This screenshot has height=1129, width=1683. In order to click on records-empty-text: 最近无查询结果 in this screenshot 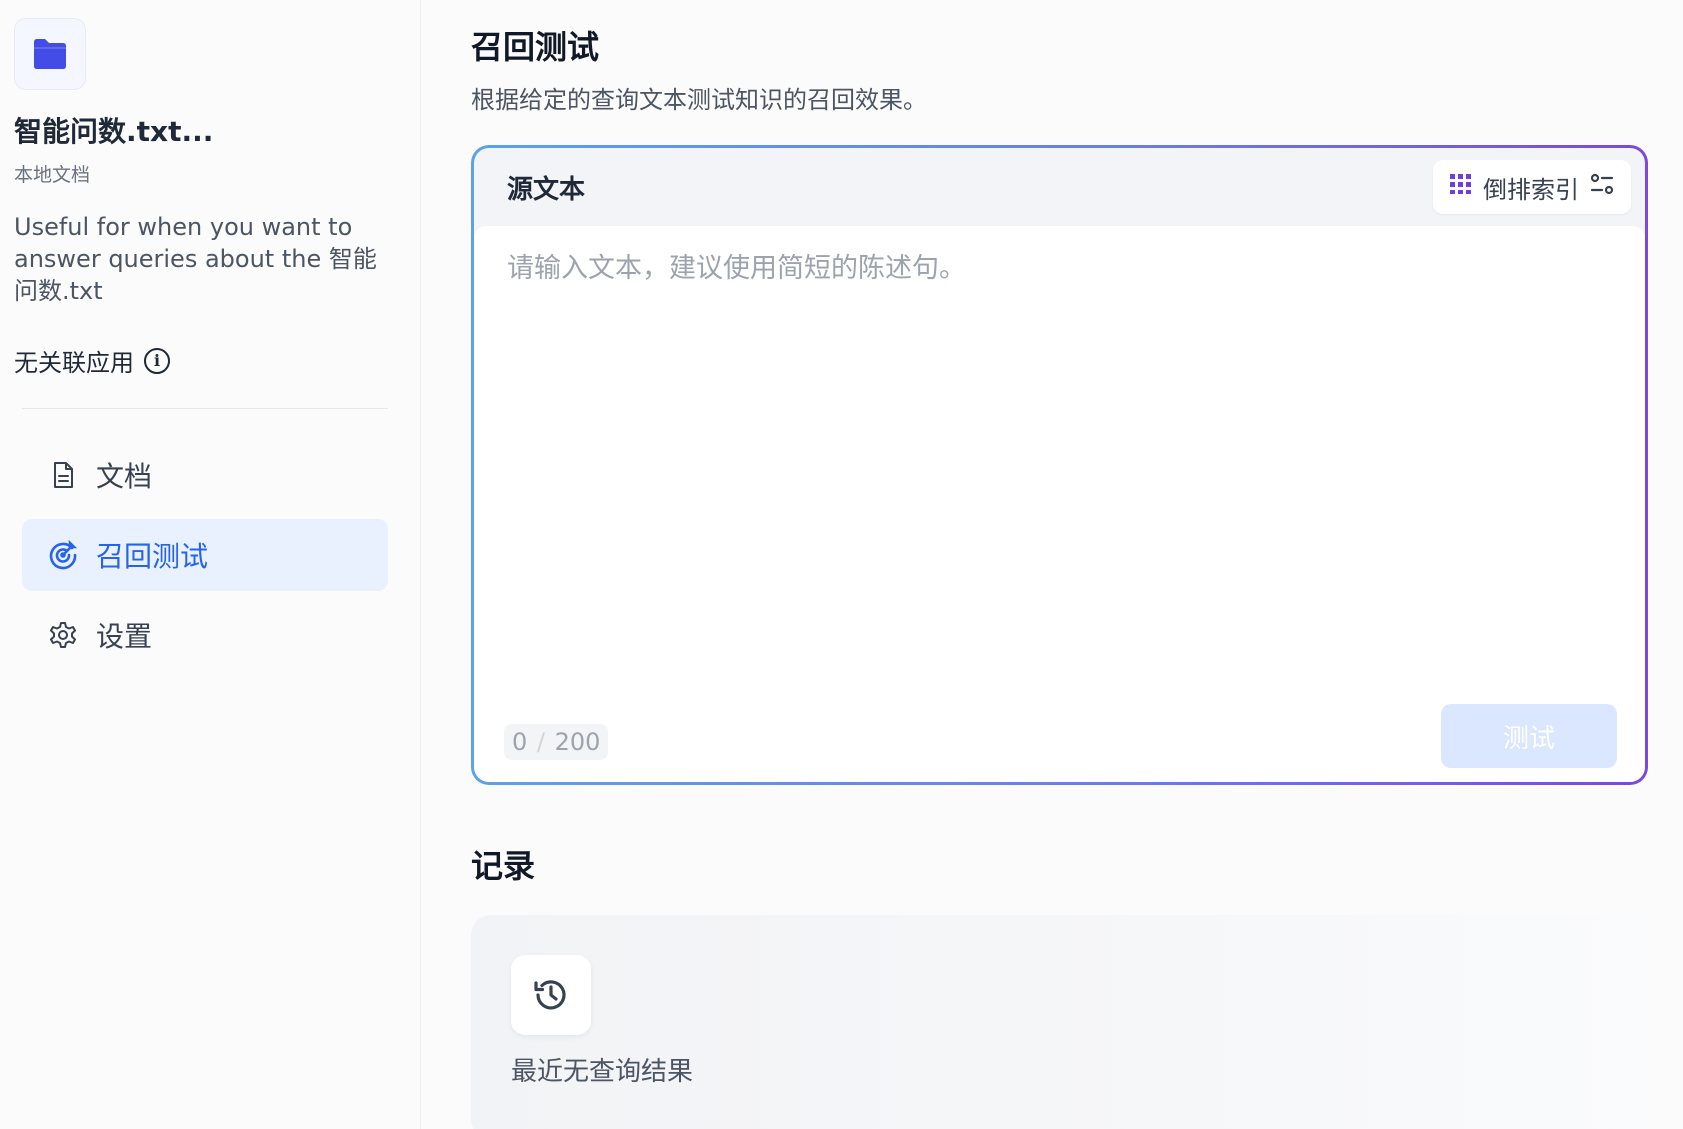, I will do `click(602, 1072)`.